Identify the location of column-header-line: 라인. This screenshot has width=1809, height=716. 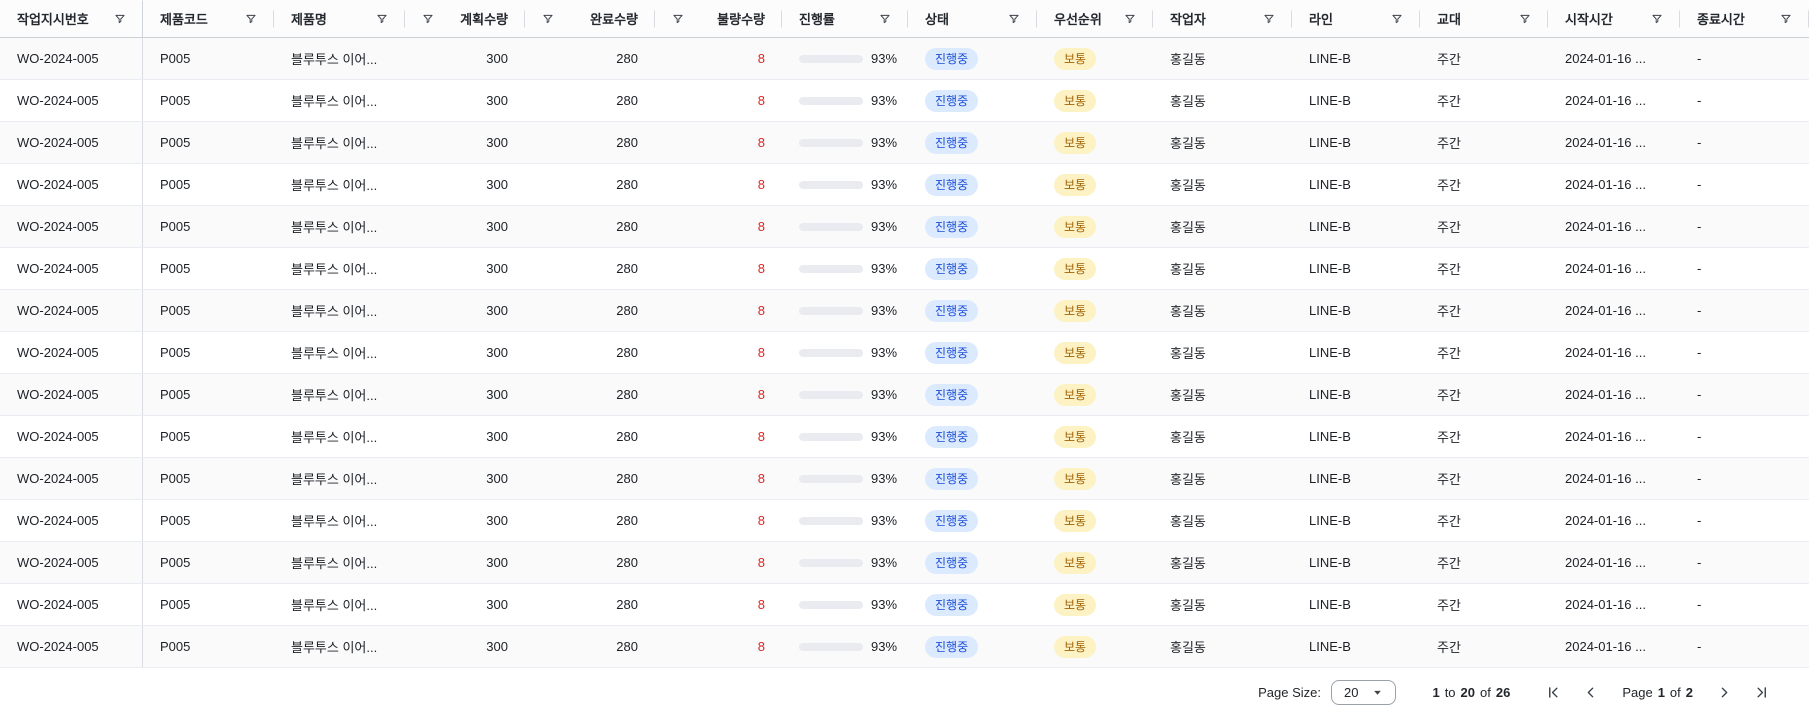
(1356, 18).